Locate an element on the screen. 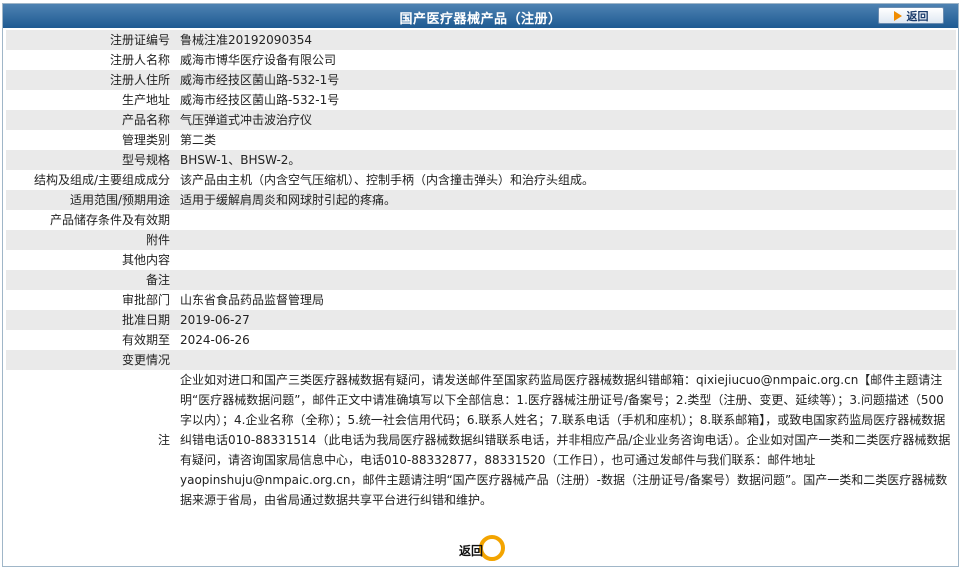  field-label: 生产地址 is located at coordinates (91, 100).